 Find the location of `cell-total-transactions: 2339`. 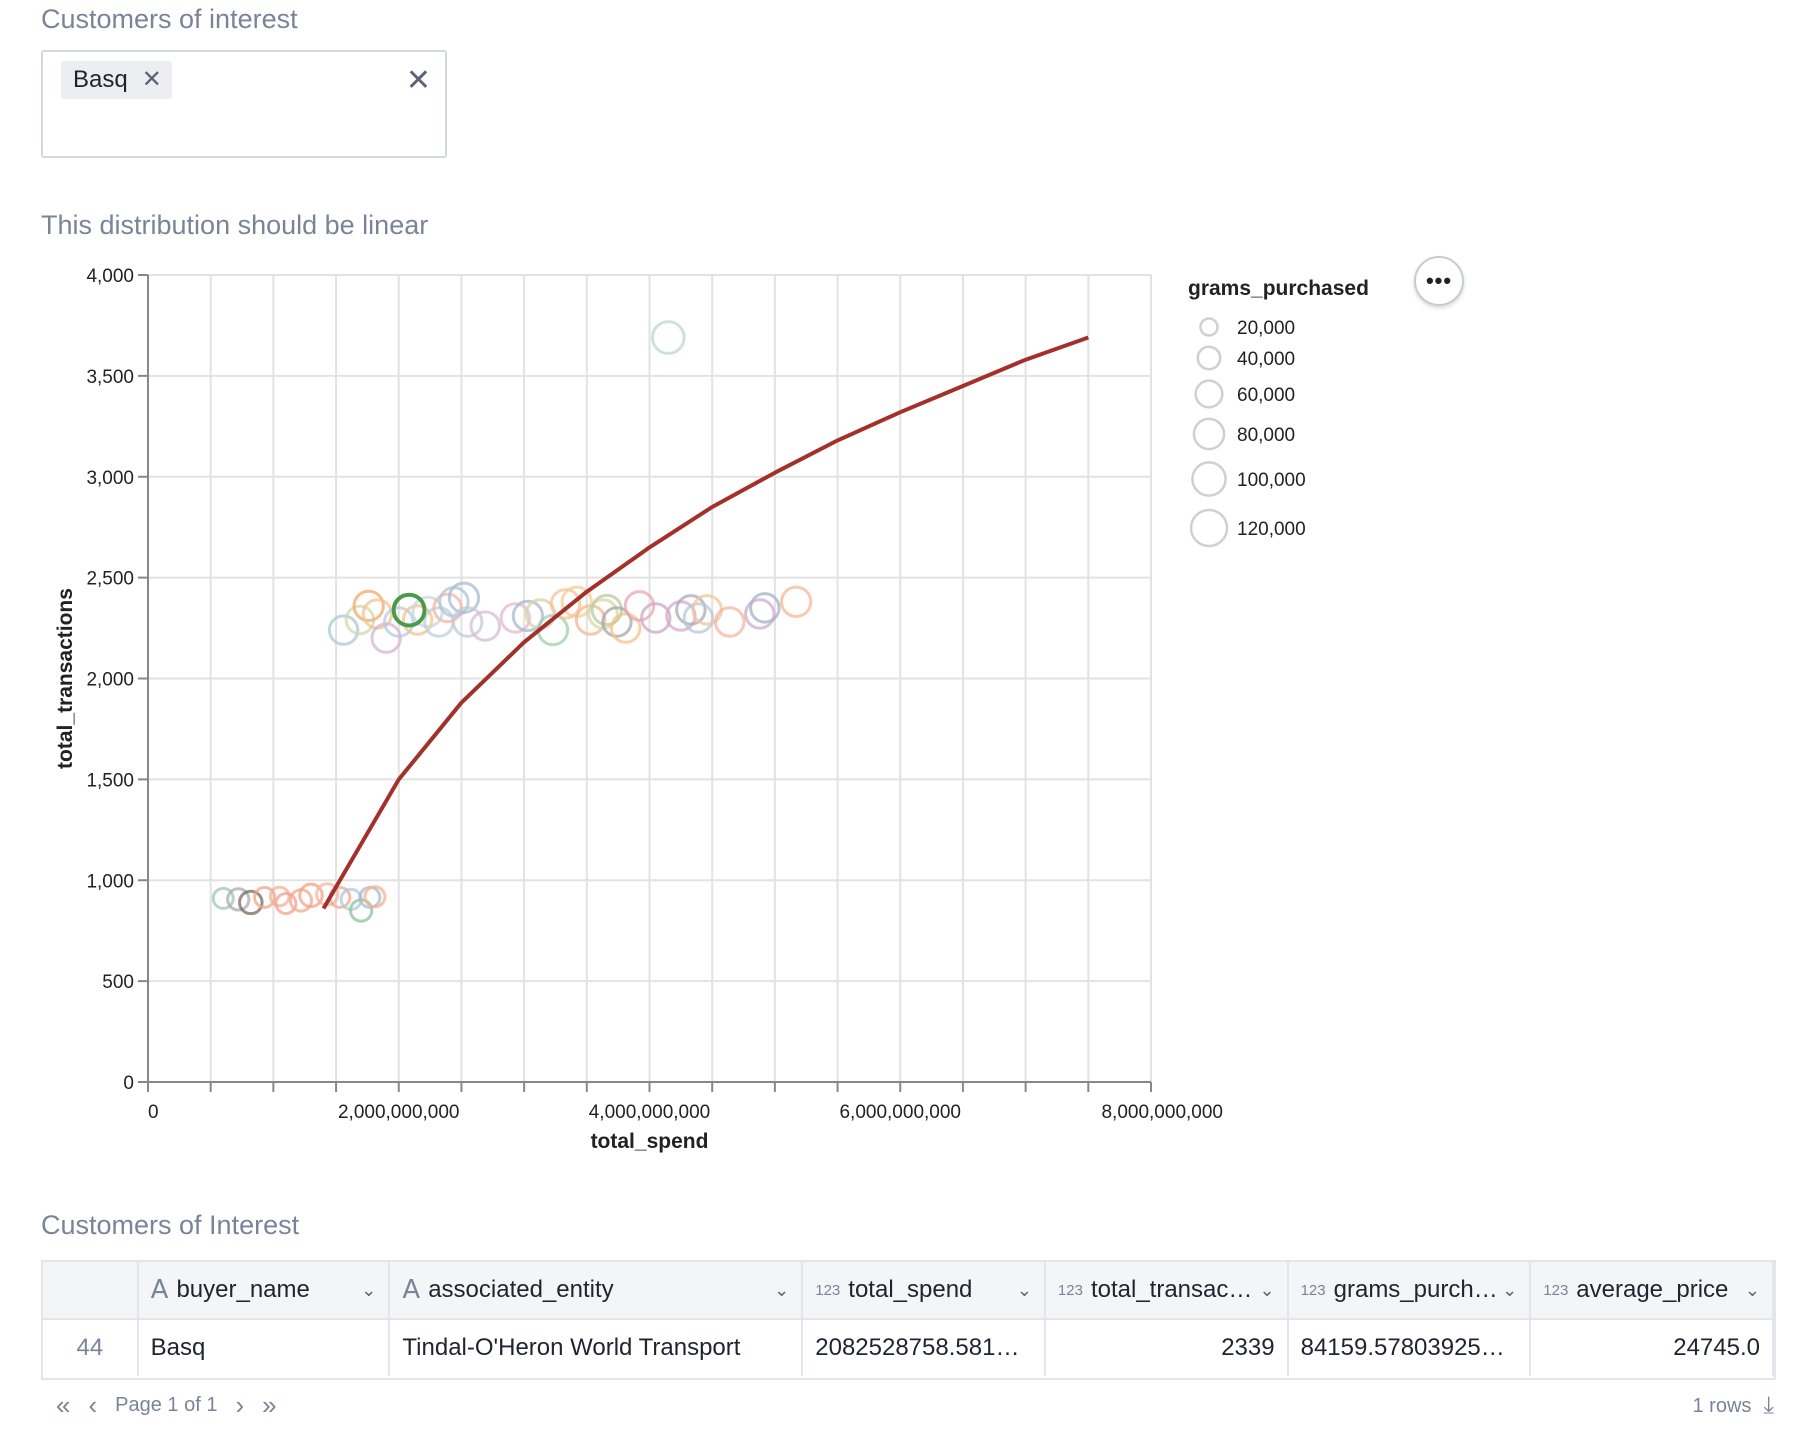

cell-total-transactions: 2339 is located at coordinates (1166, 1347).